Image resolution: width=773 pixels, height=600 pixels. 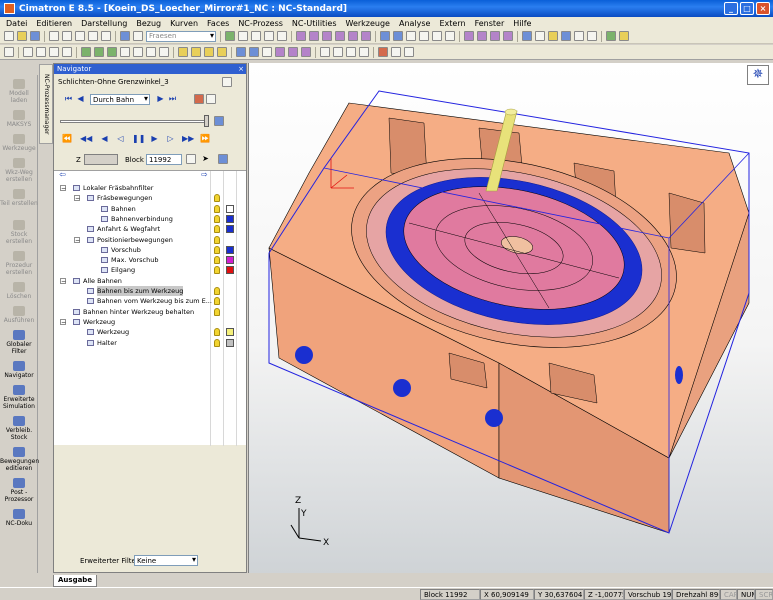 What do you see at coordinates (19, 428) in the screenshot?
I see `command-verbleib-stock: Verbleib. Stock` at bounding box center [19, 428].